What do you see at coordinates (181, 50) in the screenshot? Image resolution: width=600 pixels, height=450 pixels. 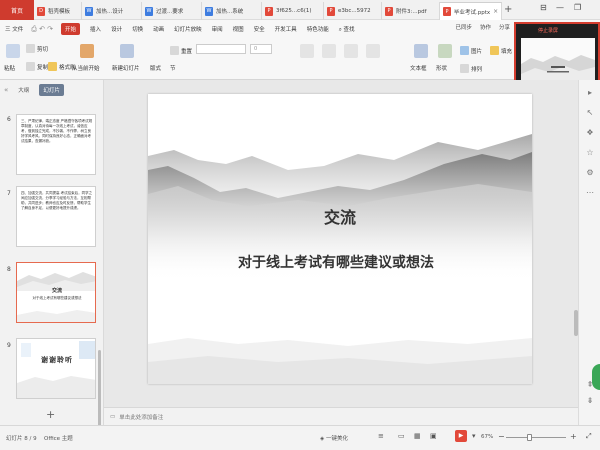 I see `reset-button: 重置` at bounding box center [181, 50].